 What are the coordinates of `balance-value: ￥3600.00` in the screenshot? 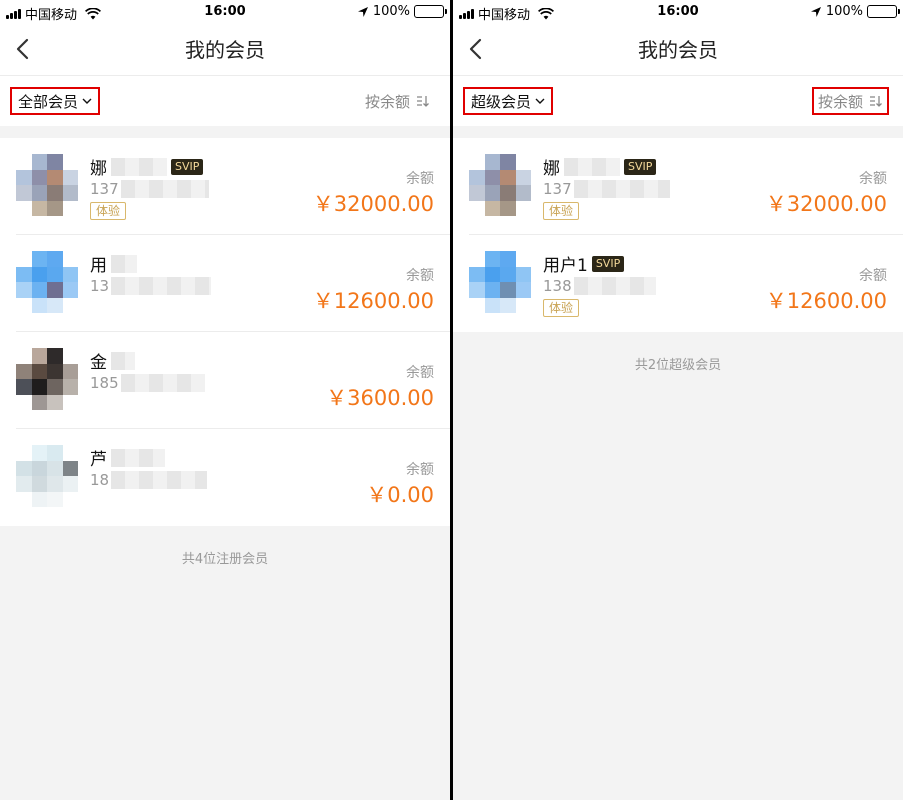 It's located at (380, 398).